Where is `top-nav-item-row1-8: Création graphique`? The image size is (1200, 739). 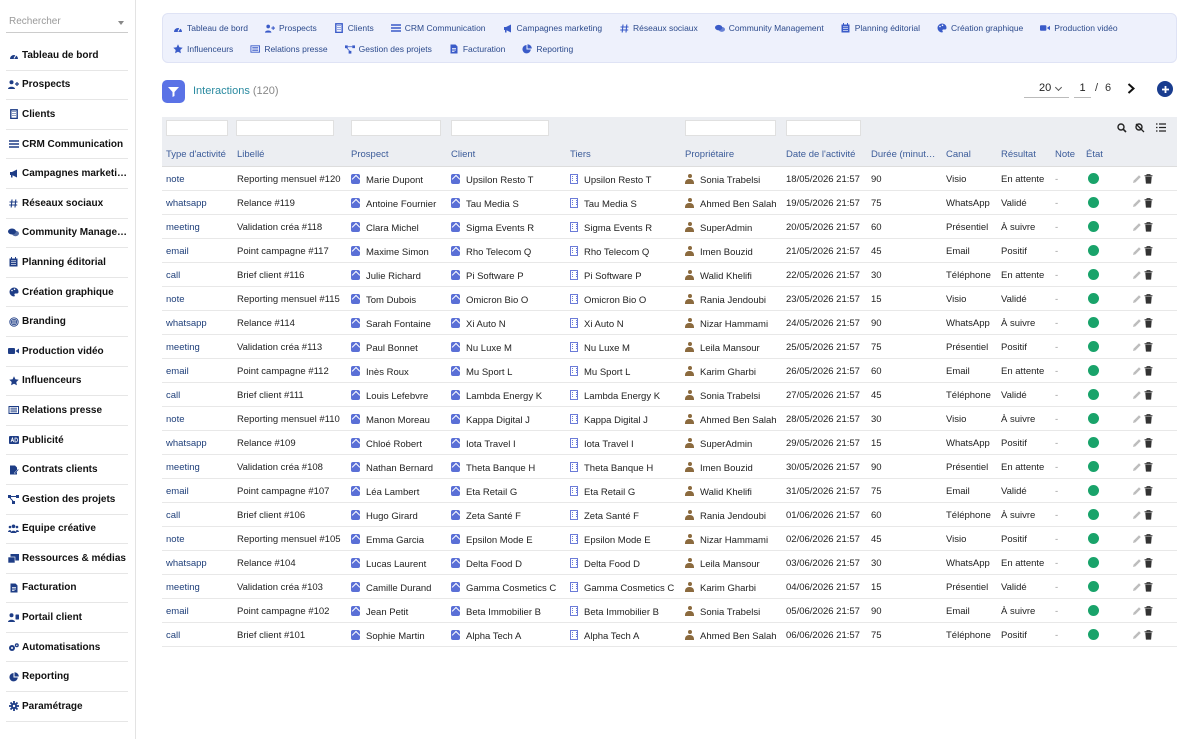 top-nav-item-row1-8: Création graphique is located at coordinates (980, 28).